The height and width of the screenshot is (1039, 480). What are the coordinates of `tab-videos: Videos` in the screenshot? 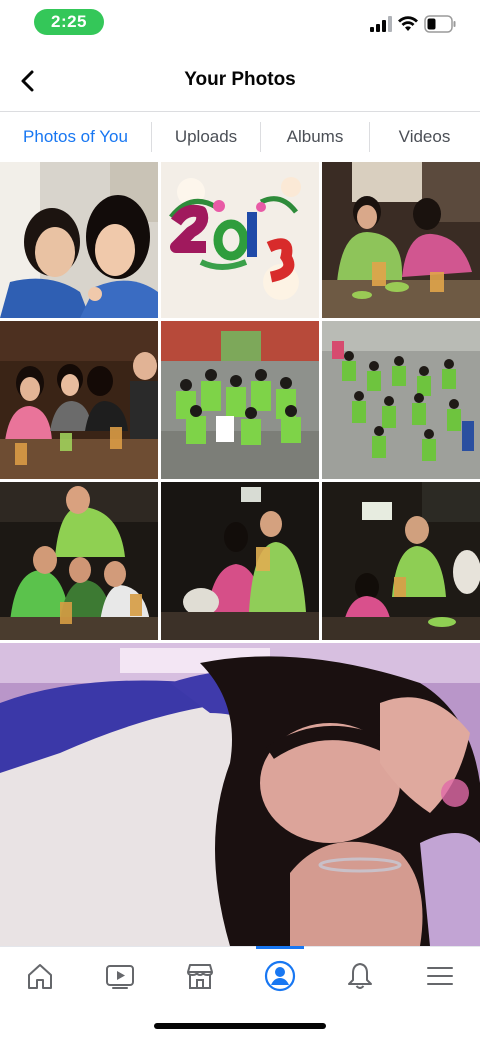 It's located at (424, 137).